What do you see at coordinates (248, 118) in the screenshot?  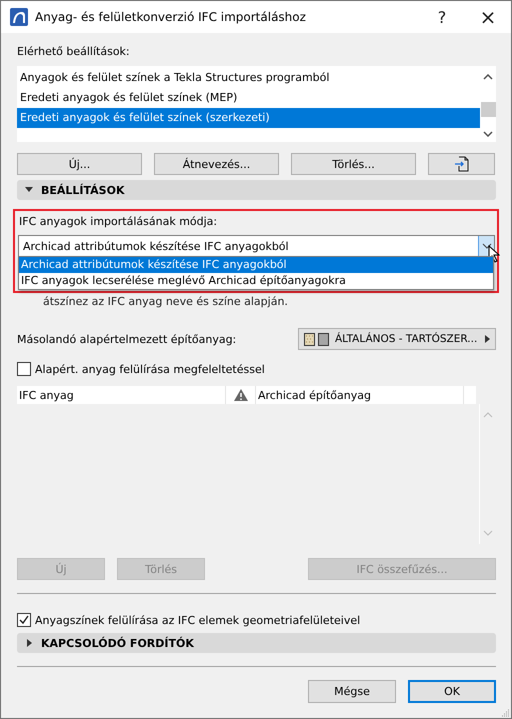 I see `list-item: Eredeti anyagok és felület színek (szerkezeti)` at bounding box center [248, 118].